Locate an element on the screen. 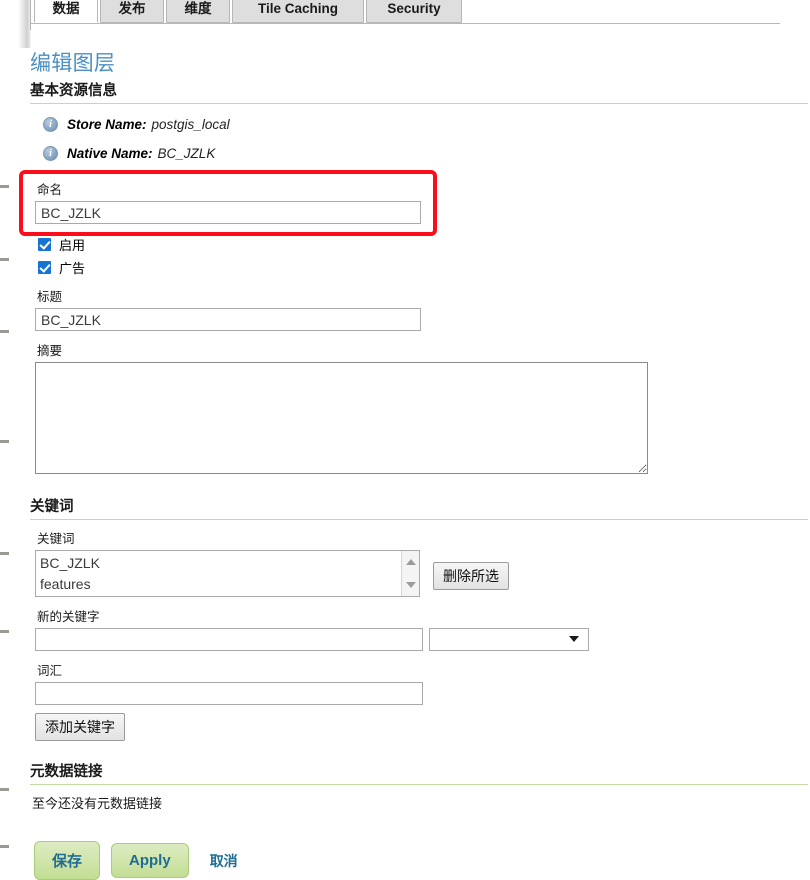  native-name-value: BC_JZLK is located at coordinates (186, 153).